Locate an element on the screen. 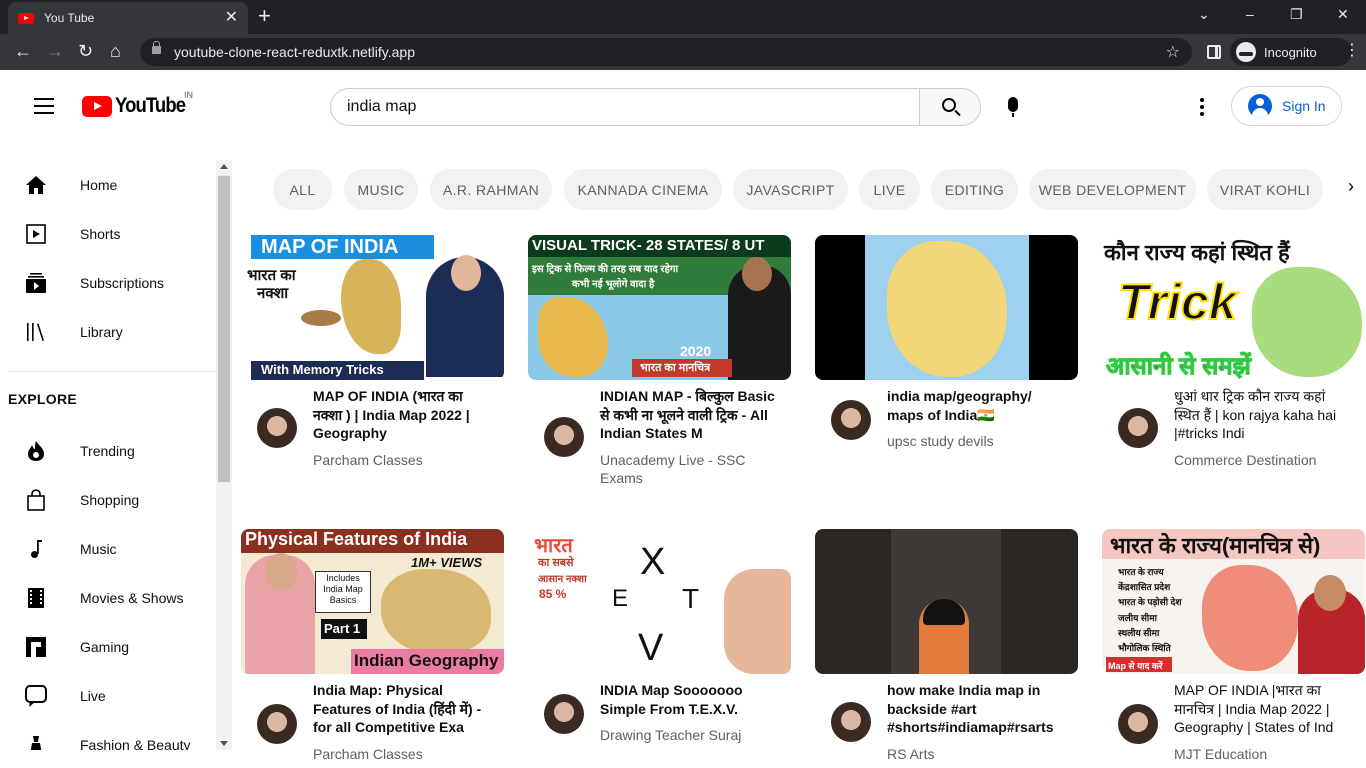  thumb-text: भौगोलिक स्थिति is located at coordinates (1144, 648).